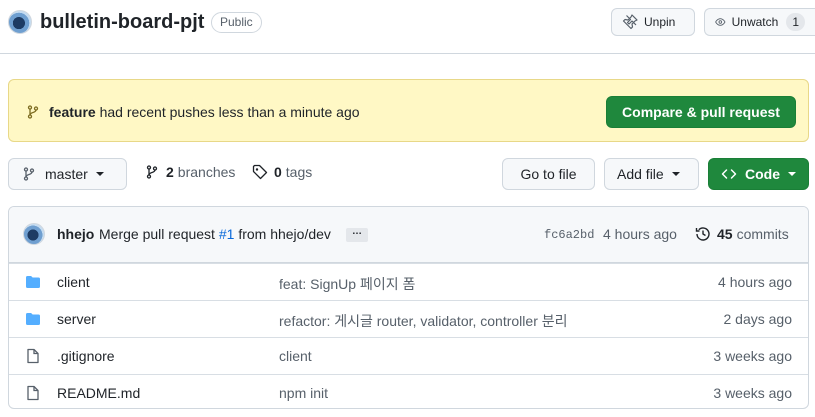  What do you see at coordinates (20, 22) in the screenshot?
I see `owner-avatar` at bounding box center [20, 22].